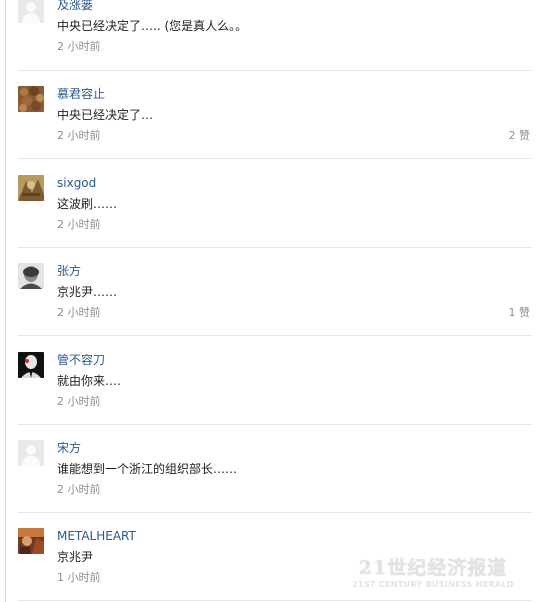 The image size is (542, 602). I want to click on watermark-title: 21世纪经济报道, so click(433, 568).